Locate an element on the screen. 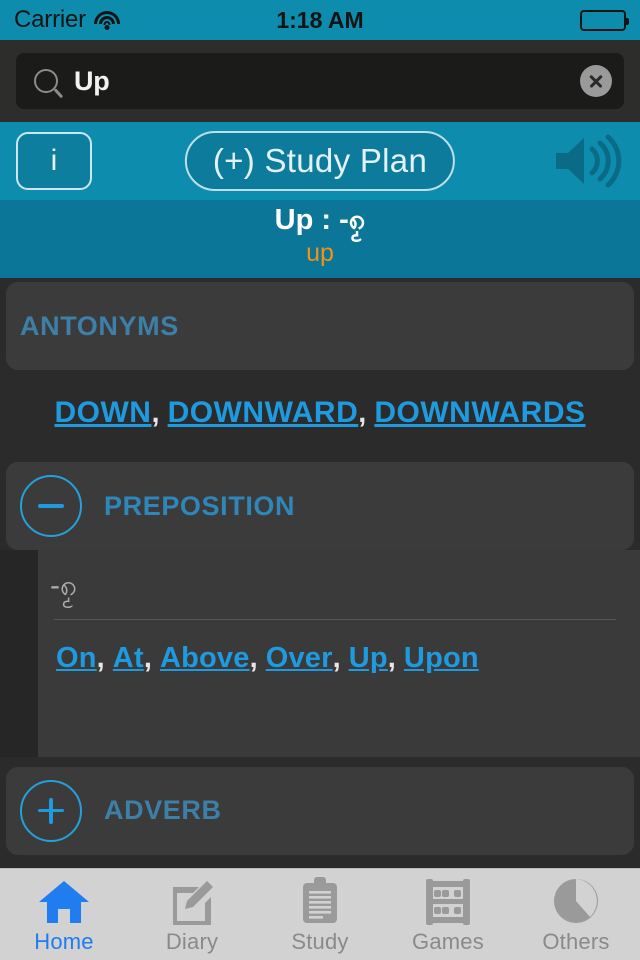 The height and width of the screenshot is (960, 640). minus-circle-icon is located at coordinates (51, 506).